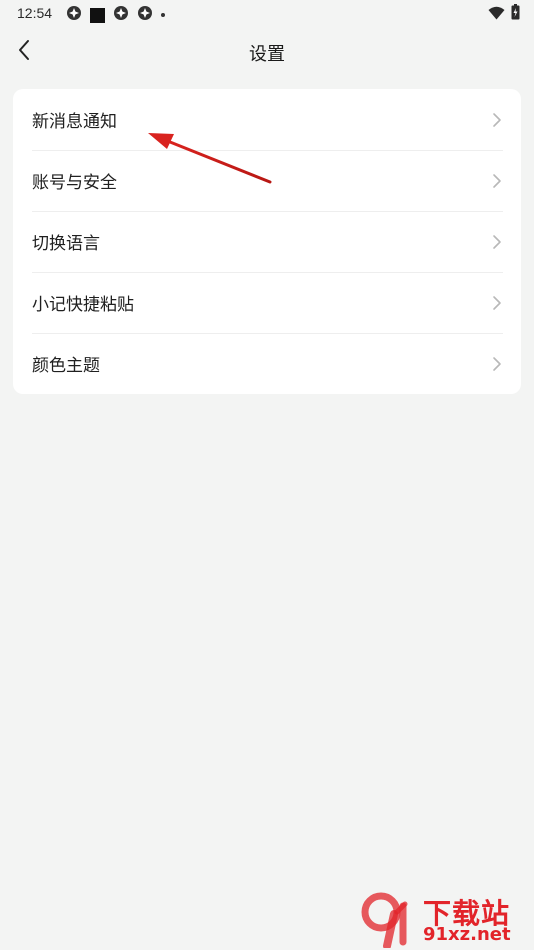 The width and height of the screenshot is (534, 950). I want to click on settings-item-color-theme: 颜色主题, so click(267, 363).